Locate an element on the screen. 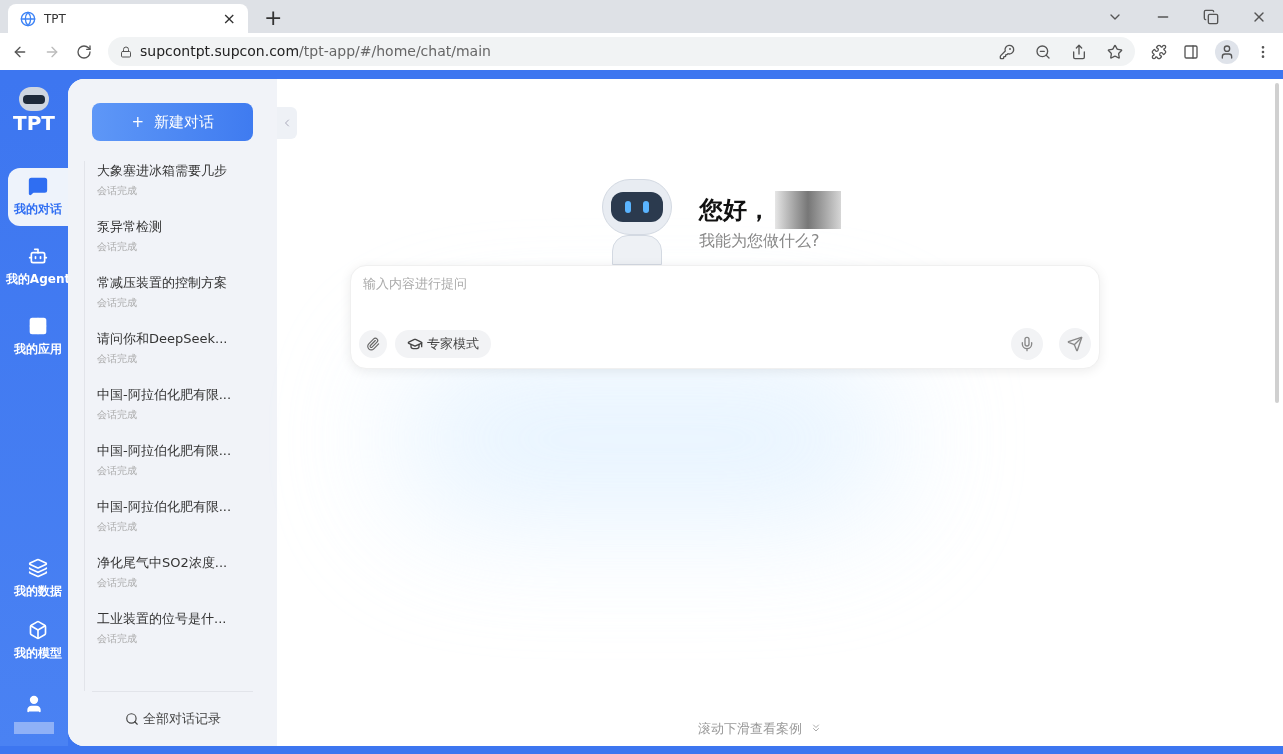 This screenshot has width=1283, height=754. nav-item: 我的对话 is located at coordinates (38, 197).